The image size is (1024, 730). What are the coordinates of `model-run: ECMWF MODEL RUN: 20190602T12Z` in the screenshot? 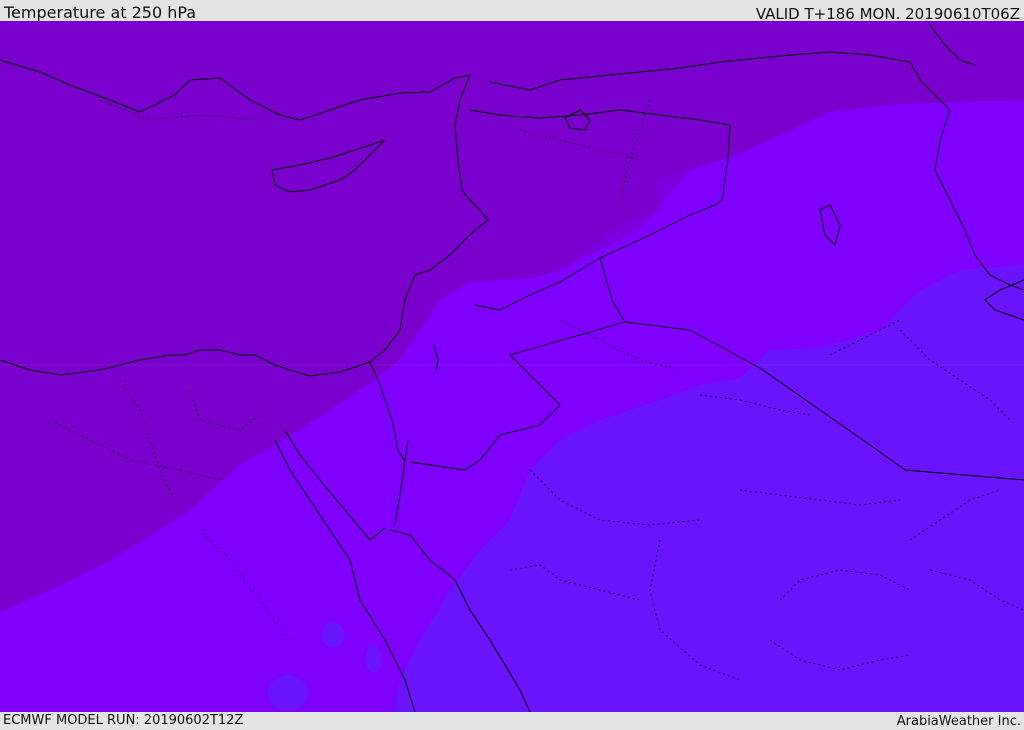 It's located at (123, 720).